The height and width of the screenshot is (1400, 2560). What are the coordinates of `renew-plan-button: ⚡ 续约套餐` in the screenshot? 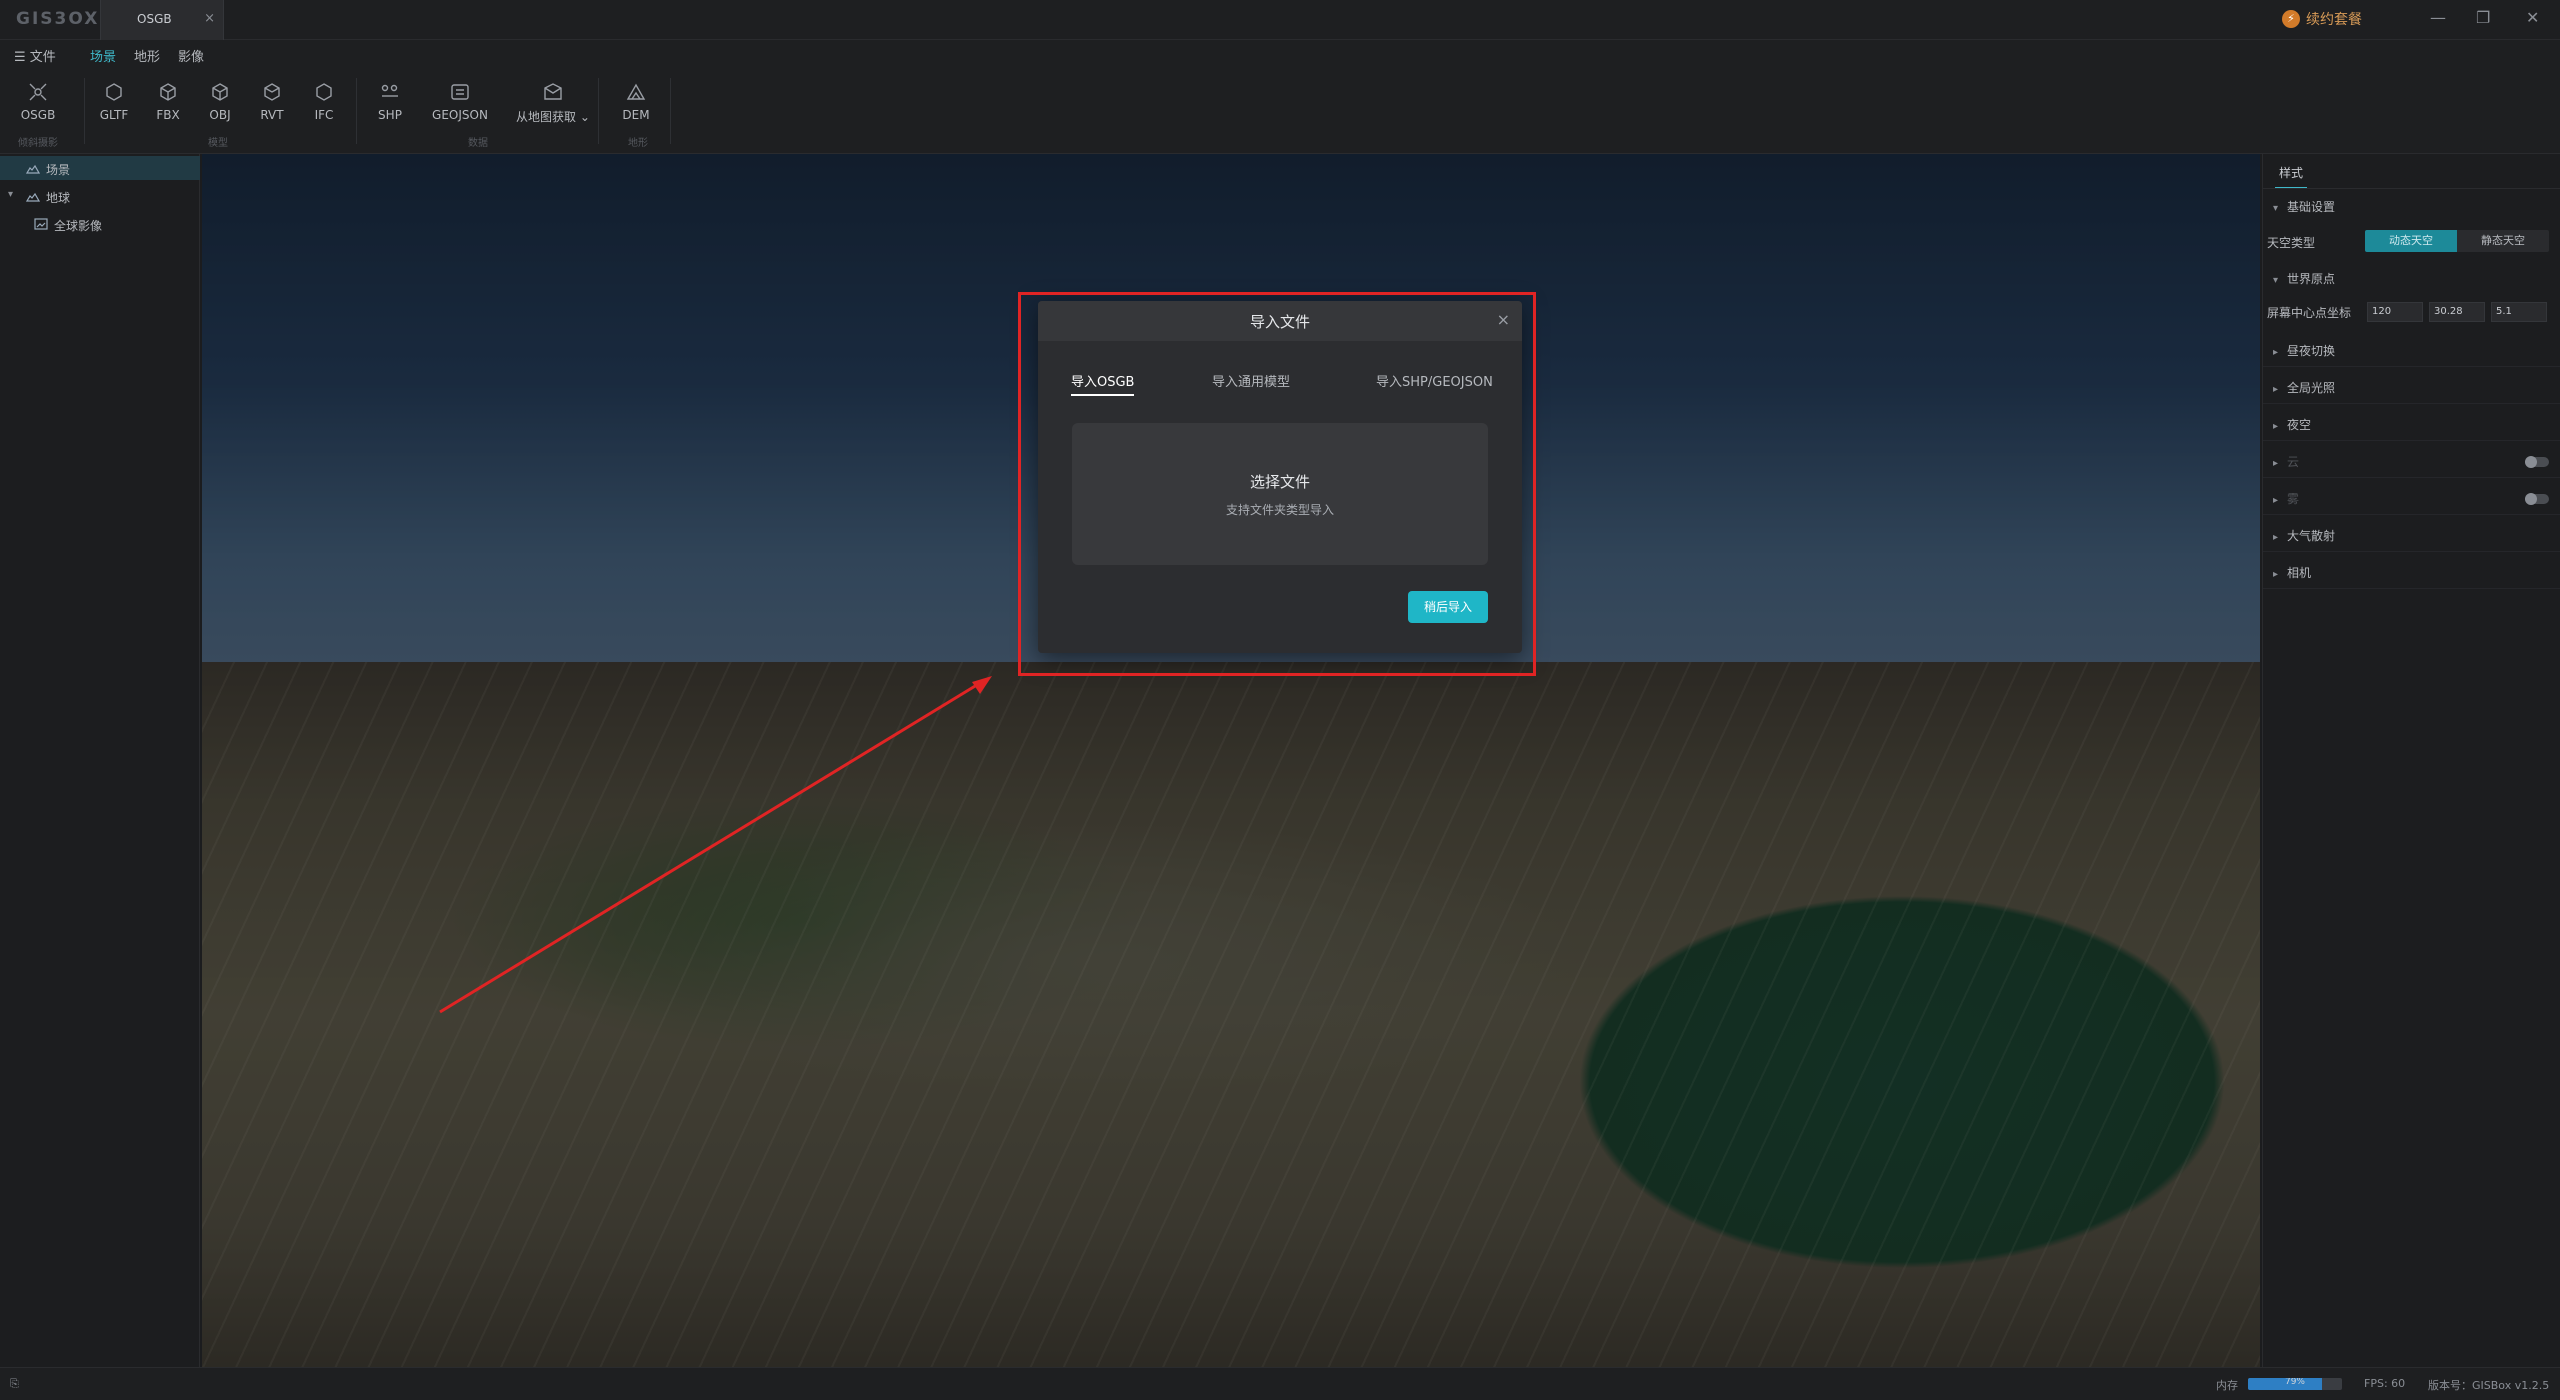 It's located at (2322, 19).